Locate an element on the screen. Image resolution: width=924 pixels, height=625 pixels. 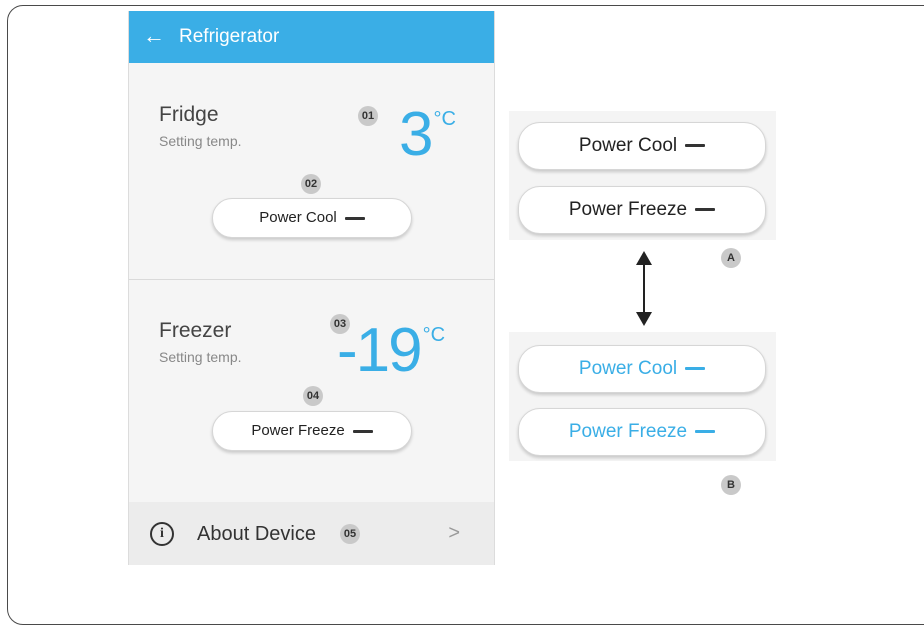
about-device-label: About Device is located at coordinates (256, 534).